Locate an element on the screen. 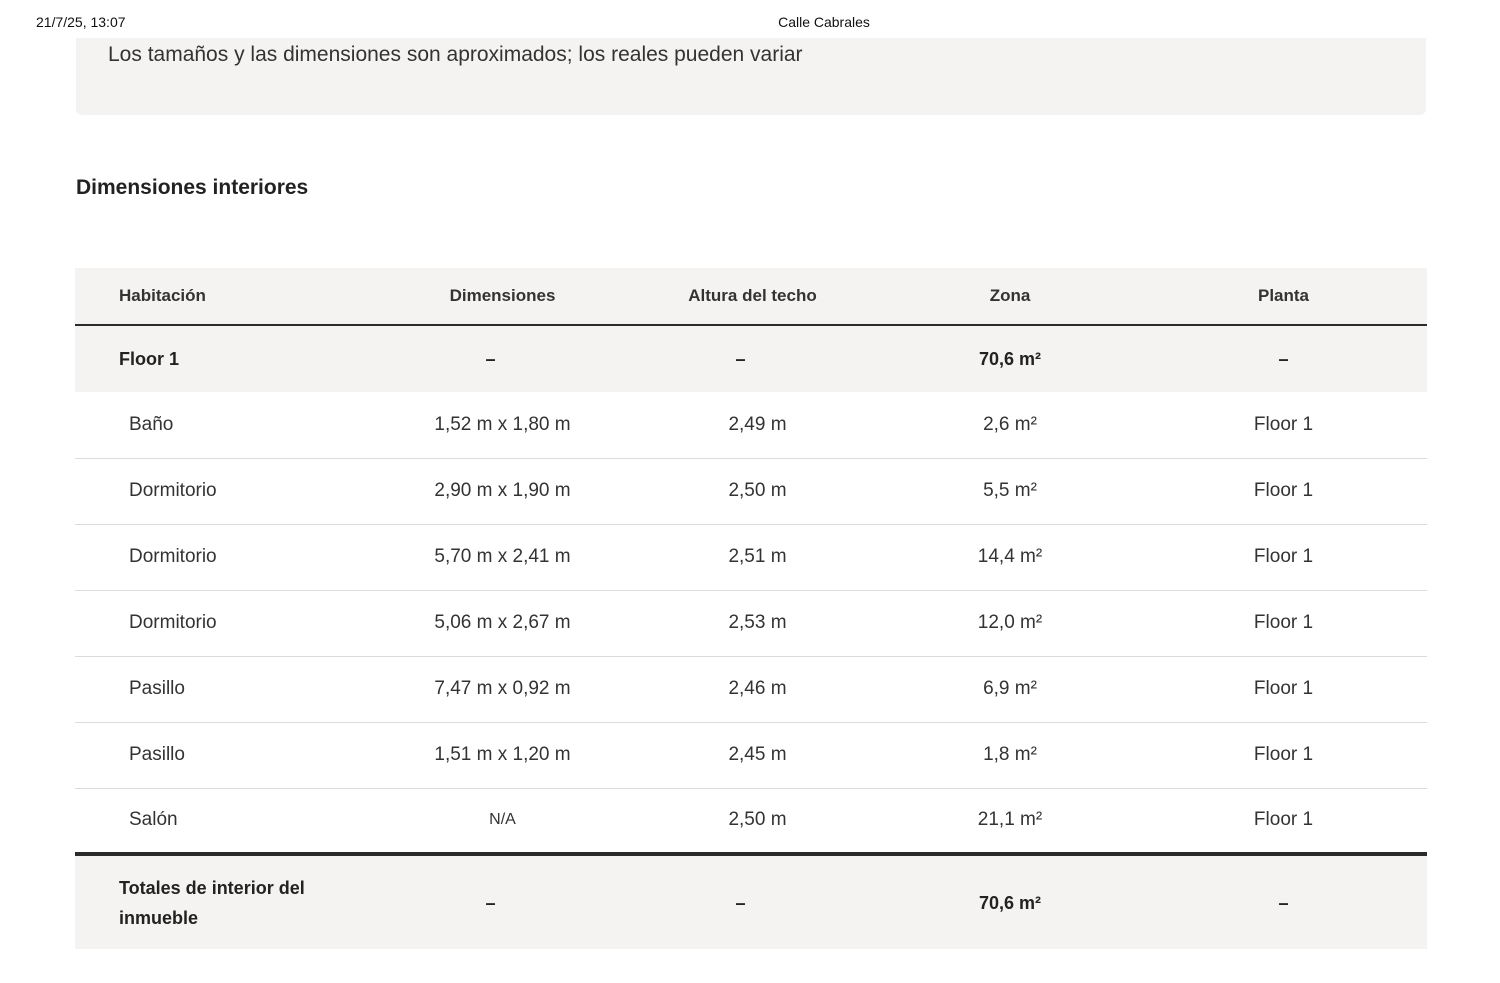 Image resolution: width=1500 pixels, height=983 pixels. cell-room: Baño is located at coordinates (227, 425).